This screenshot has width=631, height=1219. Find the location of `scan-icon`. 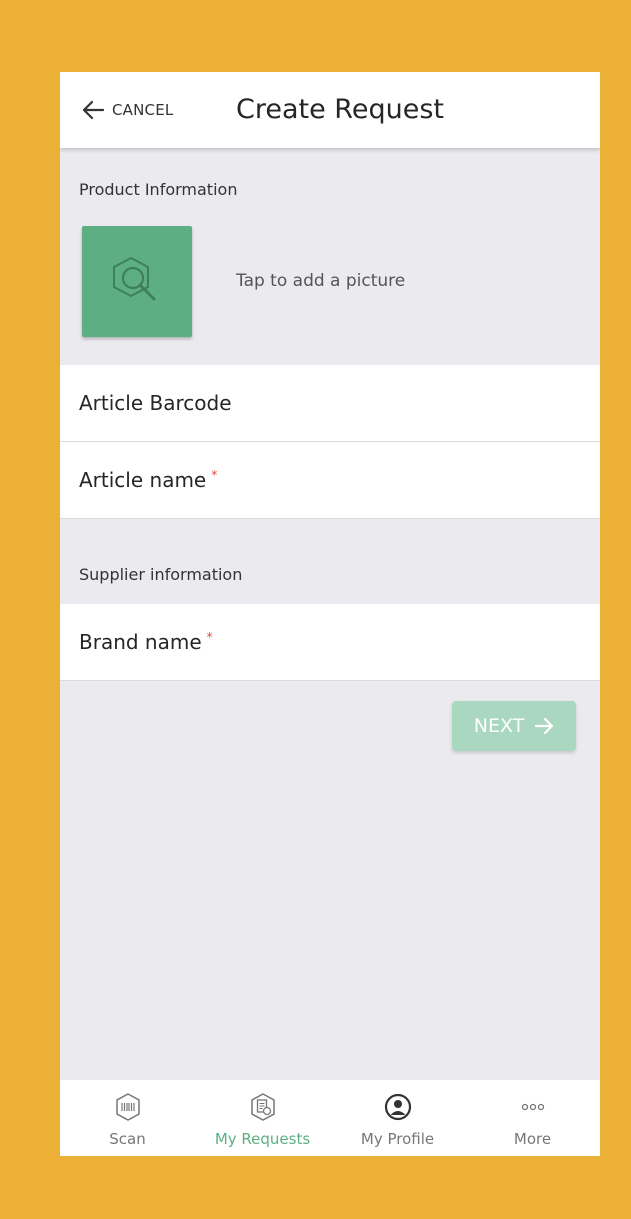

scan-icon is located at coordinates (127, 1107).